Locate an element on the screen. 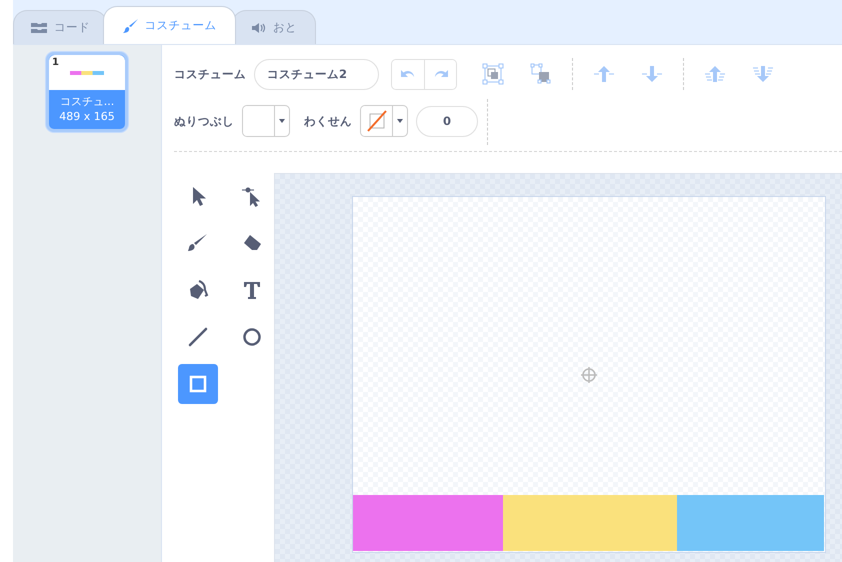 The height and width of the screenshot is (562, 842). fill-color-picker is located at coordinates (266, 121).